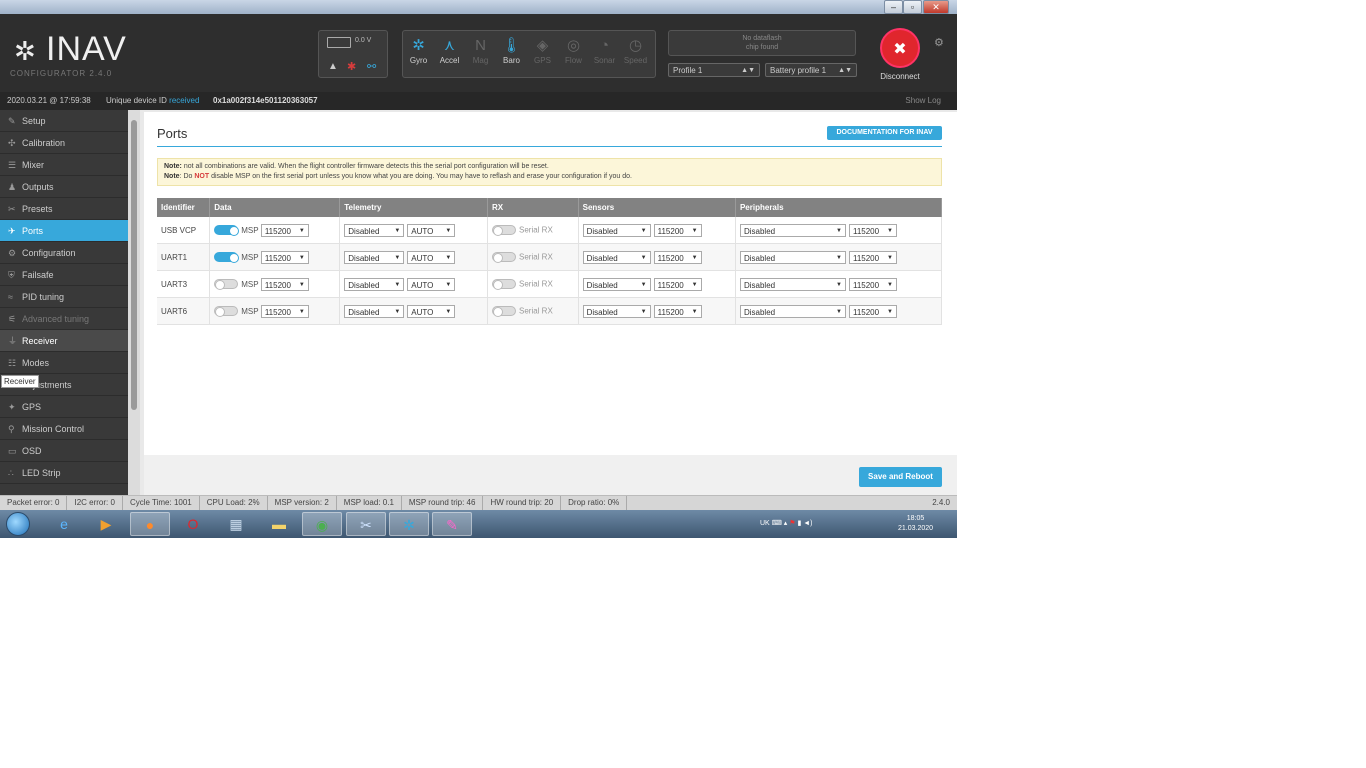  What do you see at coordinates (915, 524) in the screenshot?
I see `system-clock: 18:05 21.03.2020` at bounding box center [915, 524].